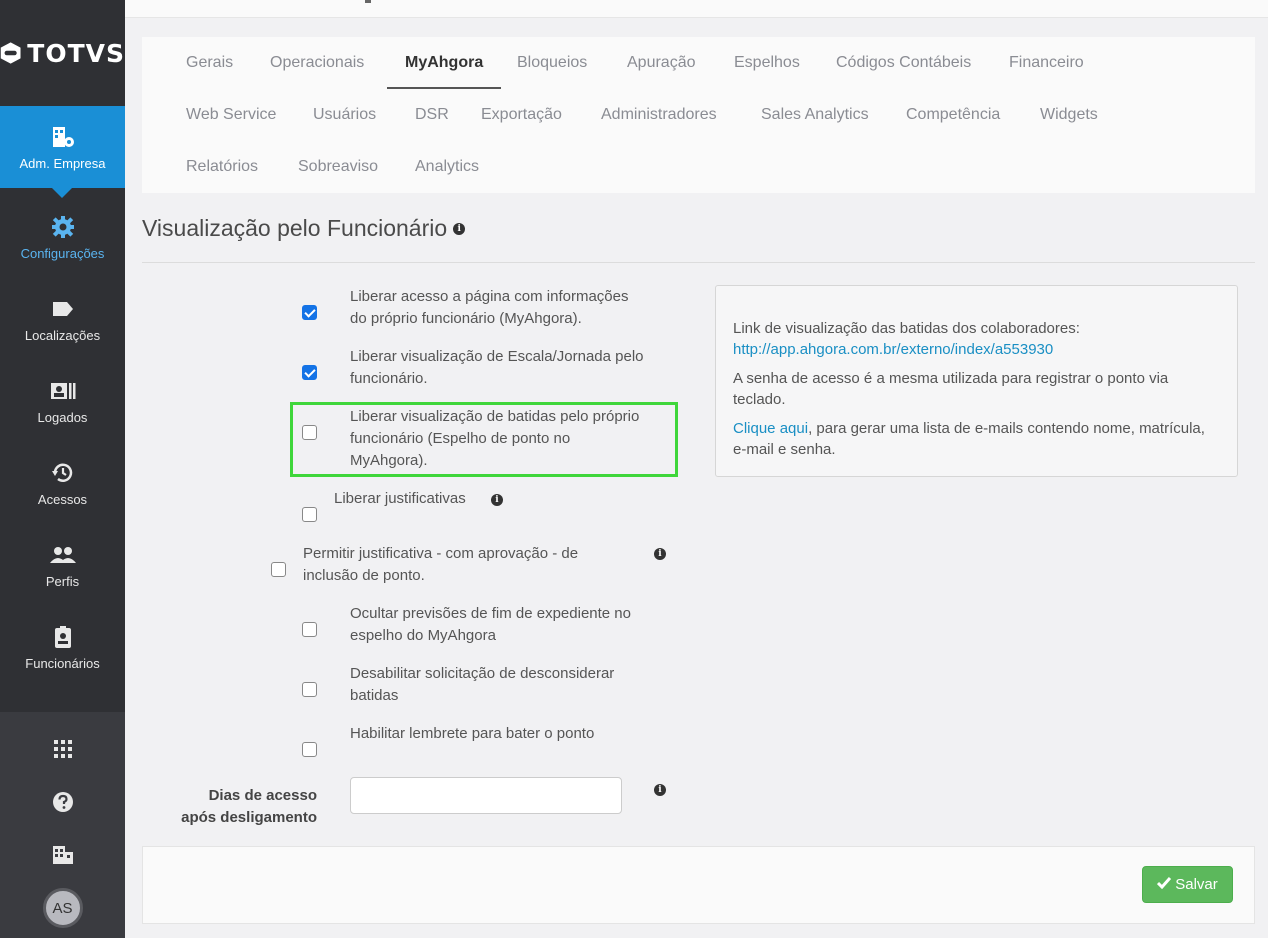  What do you see at coordinates (698, 885) in the screenshot?
I see `footer-panel` at bounding box center [698, 885].